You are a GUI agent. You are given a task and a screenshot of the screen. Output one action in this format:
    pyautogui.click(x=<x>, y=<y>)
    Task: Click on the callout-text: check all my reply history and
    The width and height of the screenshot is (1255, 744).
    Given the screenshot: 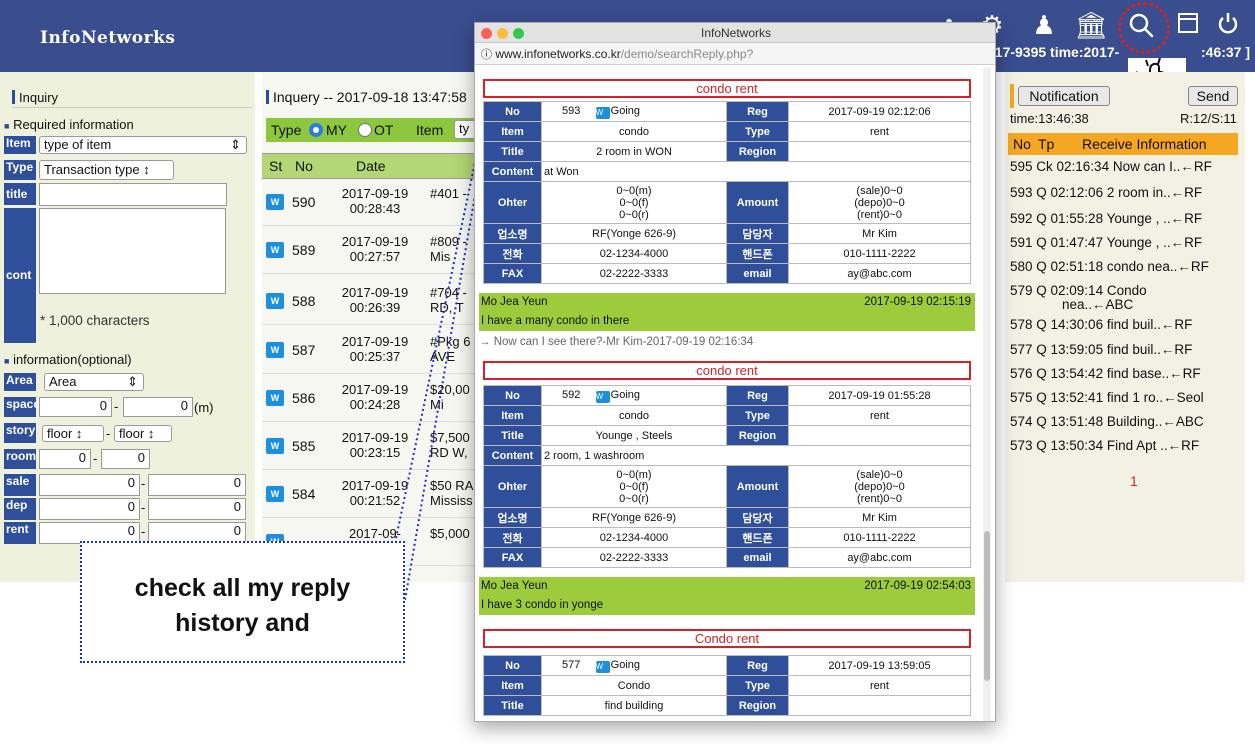 What is the action you would take?
    pyautogui.click(x=242, y=606)
    